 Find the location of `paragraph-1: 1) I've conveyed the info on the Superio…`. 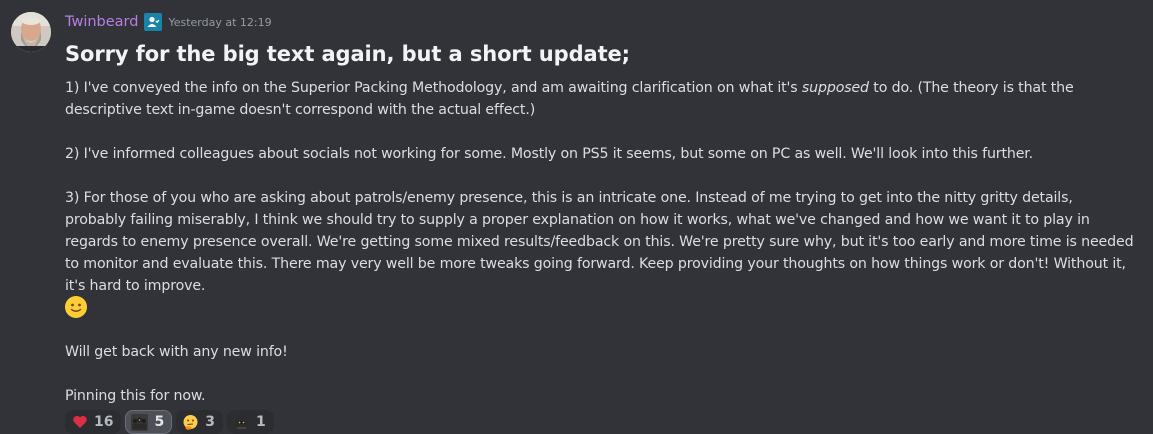

paragraph-1: 1) I've conveyed the info on the Superio… is located at coordinates (601, 99).